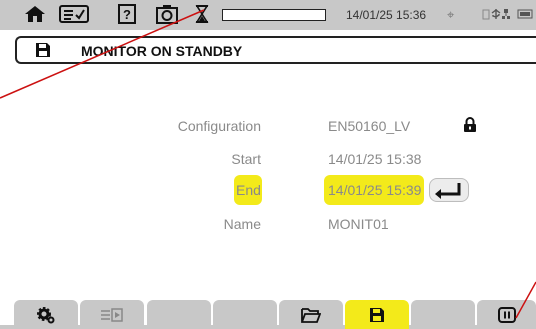  I want to click on help-icon: ?, so click(127, 14).